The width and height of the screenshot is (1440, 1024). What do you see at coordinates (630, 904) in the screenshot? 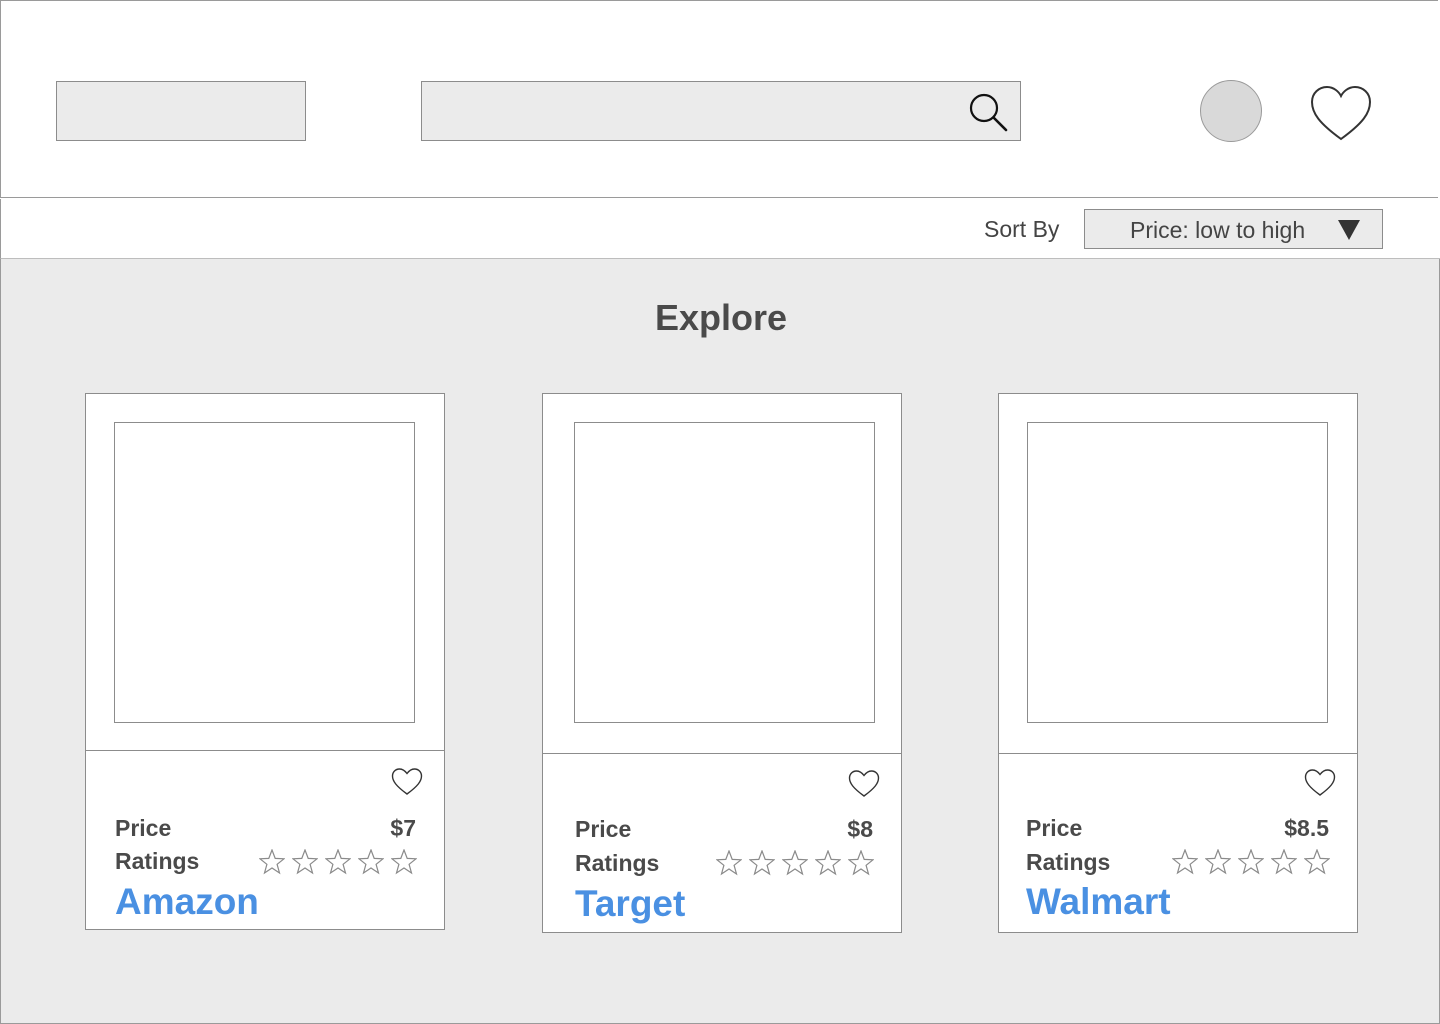
I see `store-link-target: Target` at bounding box center [630, 904].